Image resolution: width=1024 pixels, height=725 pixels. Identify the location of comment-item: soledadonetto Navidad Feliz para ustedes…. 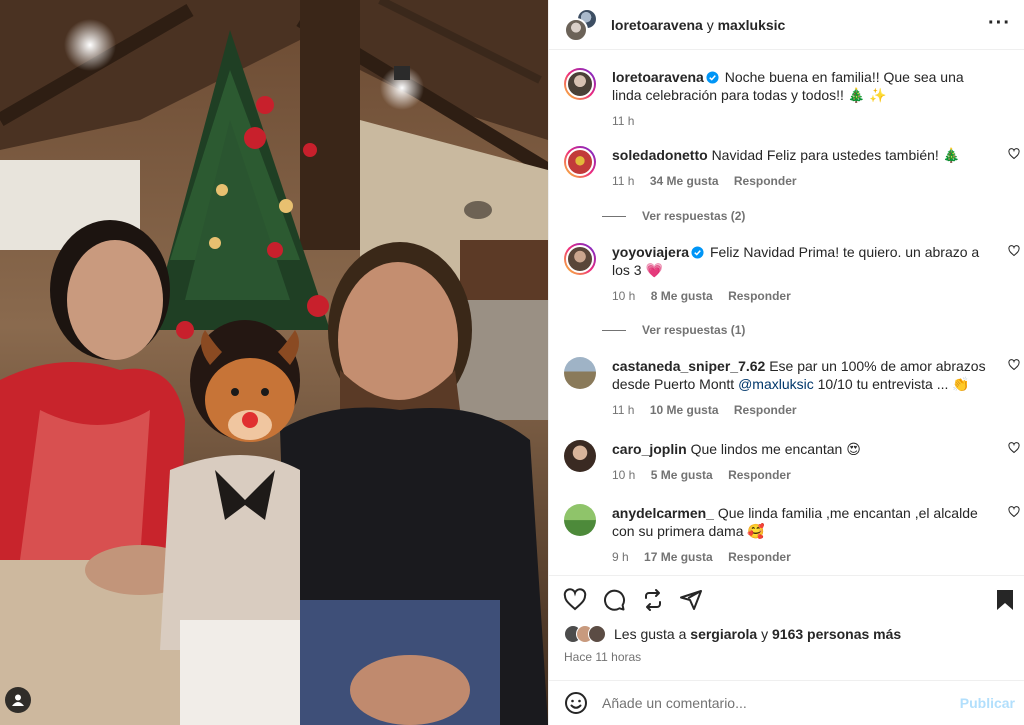
(792, 167).